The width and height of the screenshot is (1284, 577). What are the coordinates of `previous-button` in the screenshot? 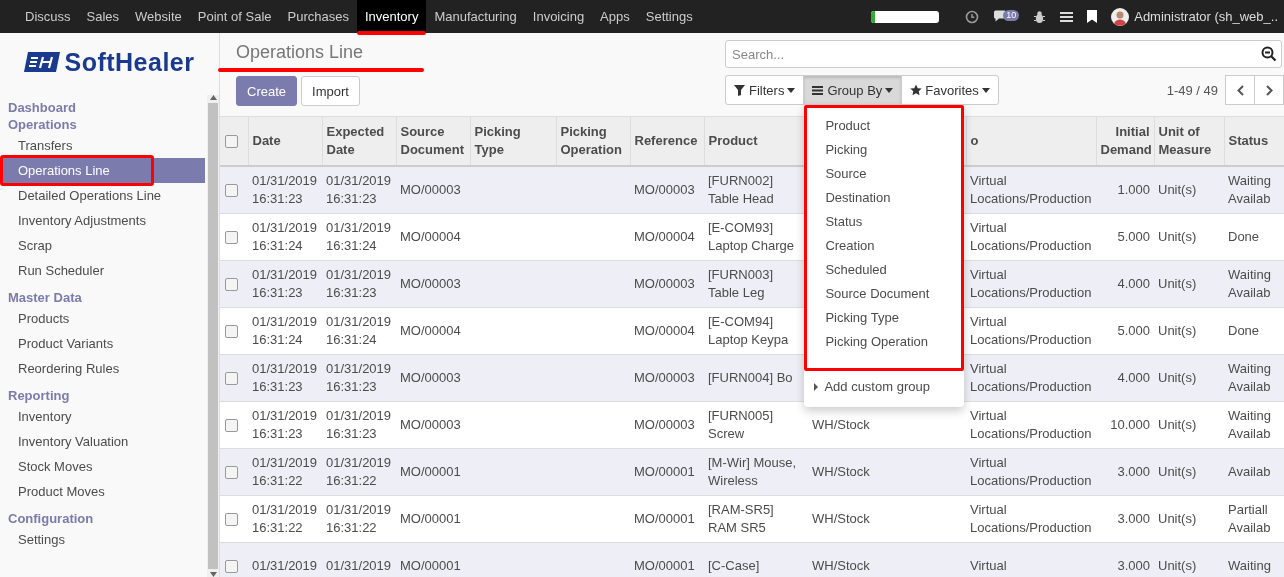 It's located at (1240, 90).